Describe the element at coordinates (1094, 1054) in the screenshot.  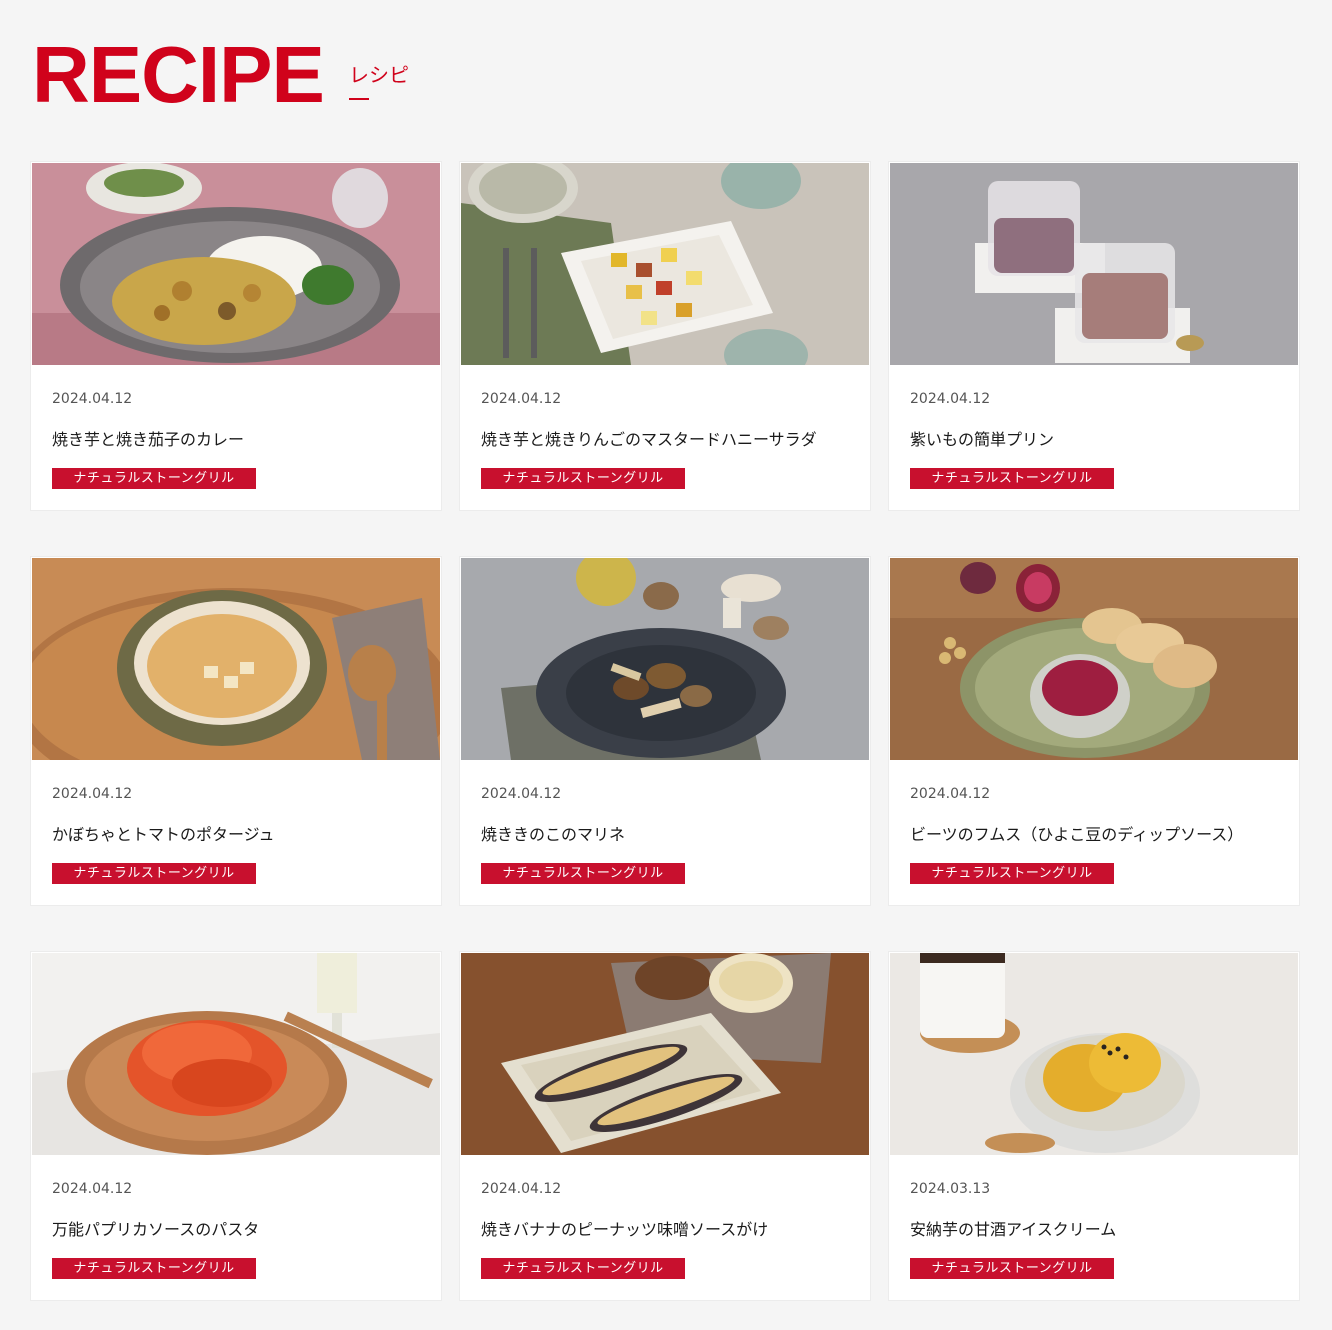
I see `recipe-image-icecream` at that location.